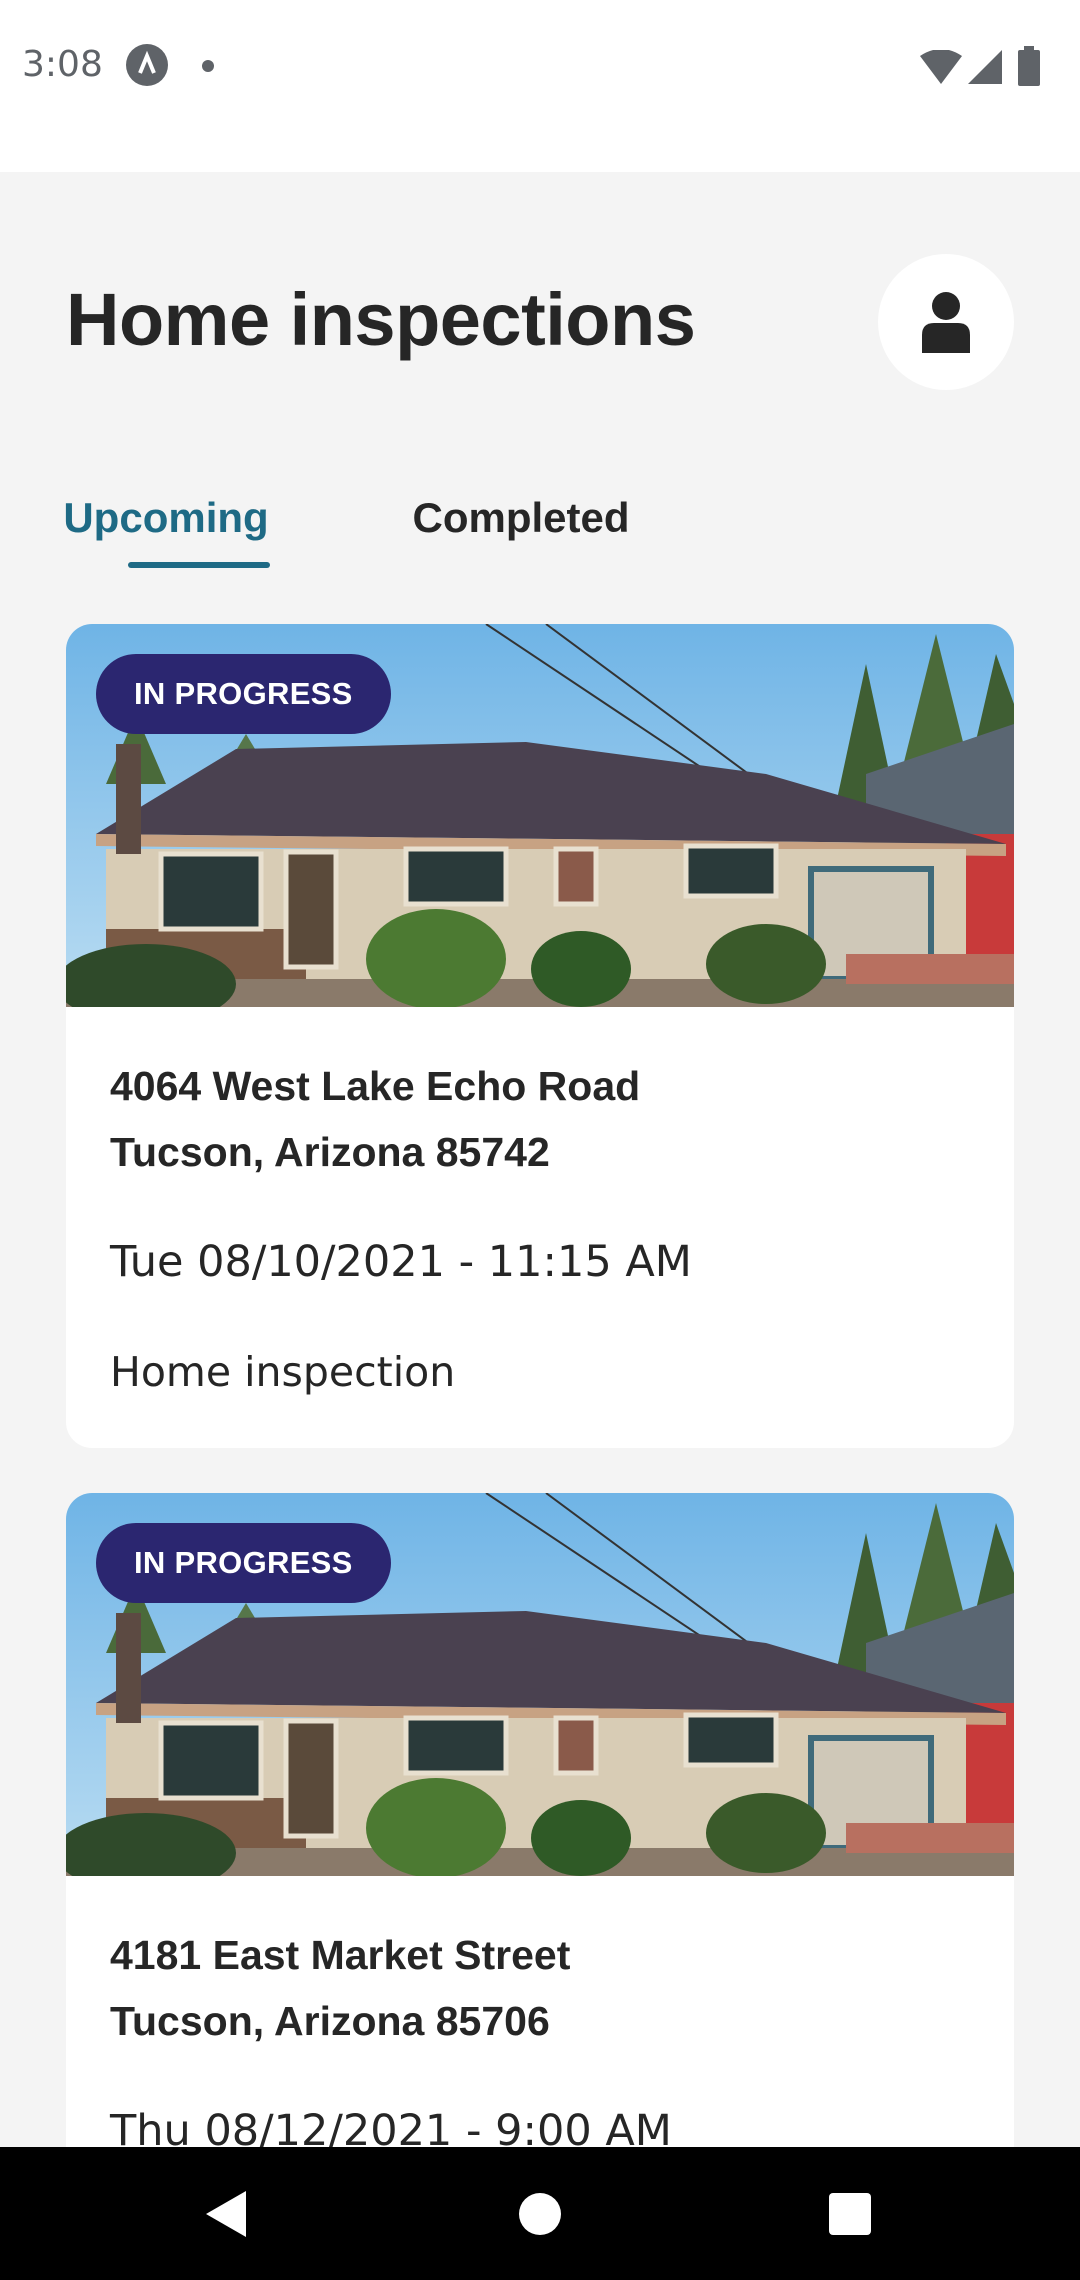  What do you see at coordinates (330, 2021) in the screenshot?
I see `address-line-2: Tucson, Arizona 85706` at bounding box center [330, 2021].